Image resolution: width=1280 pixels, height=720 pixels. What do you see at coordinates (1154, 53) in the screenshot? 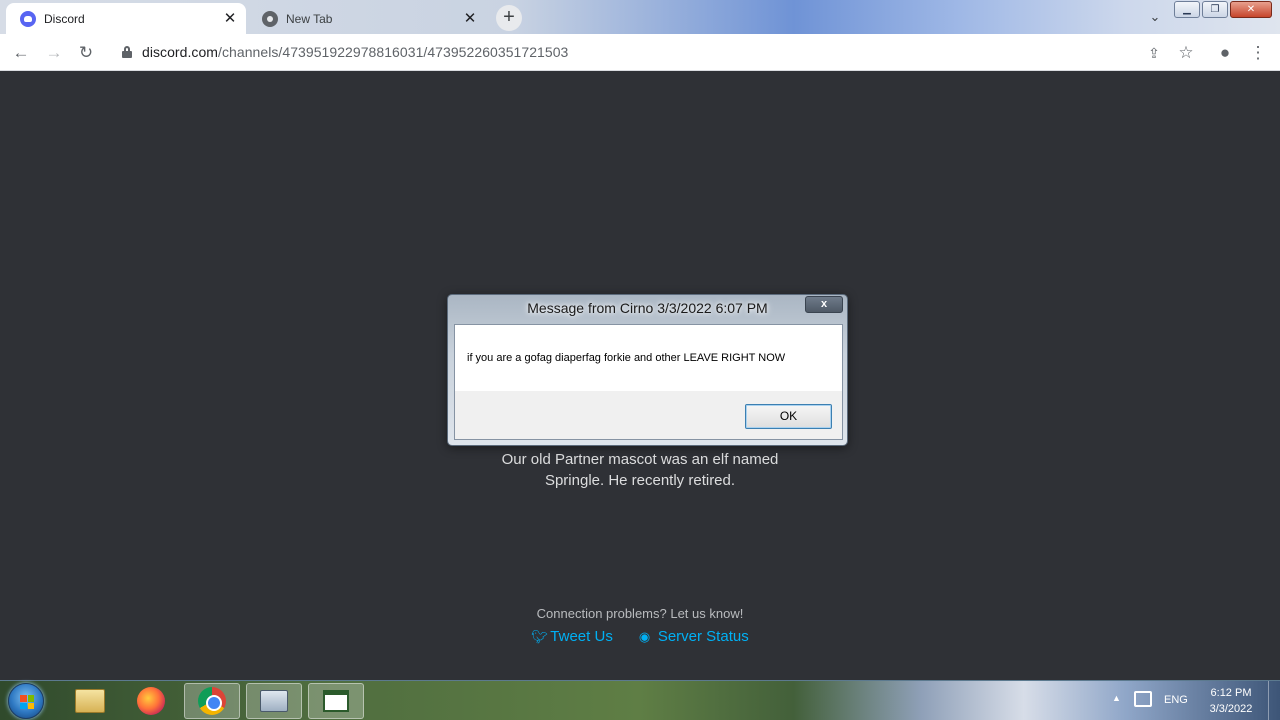
I see `share-icon: ⇪` at bounding box center [1154, 53].